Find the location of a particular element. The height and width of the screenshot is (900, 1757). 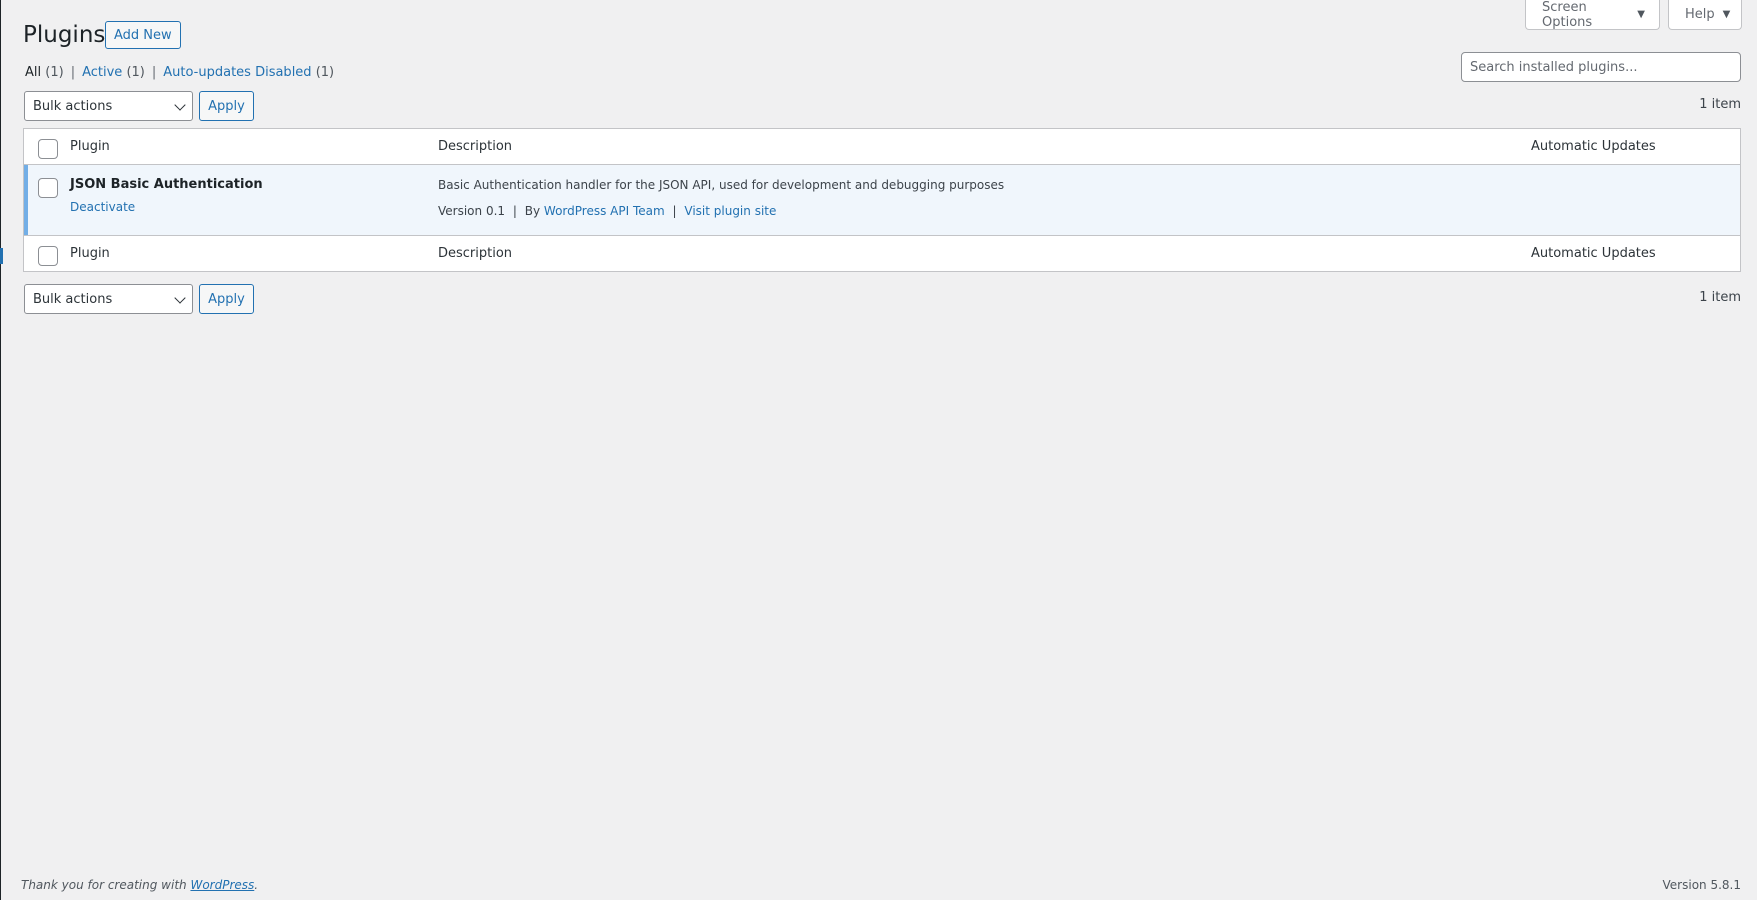

bulk-actions-select-bottom: Bulk actions is located at coordinates (108, 299).